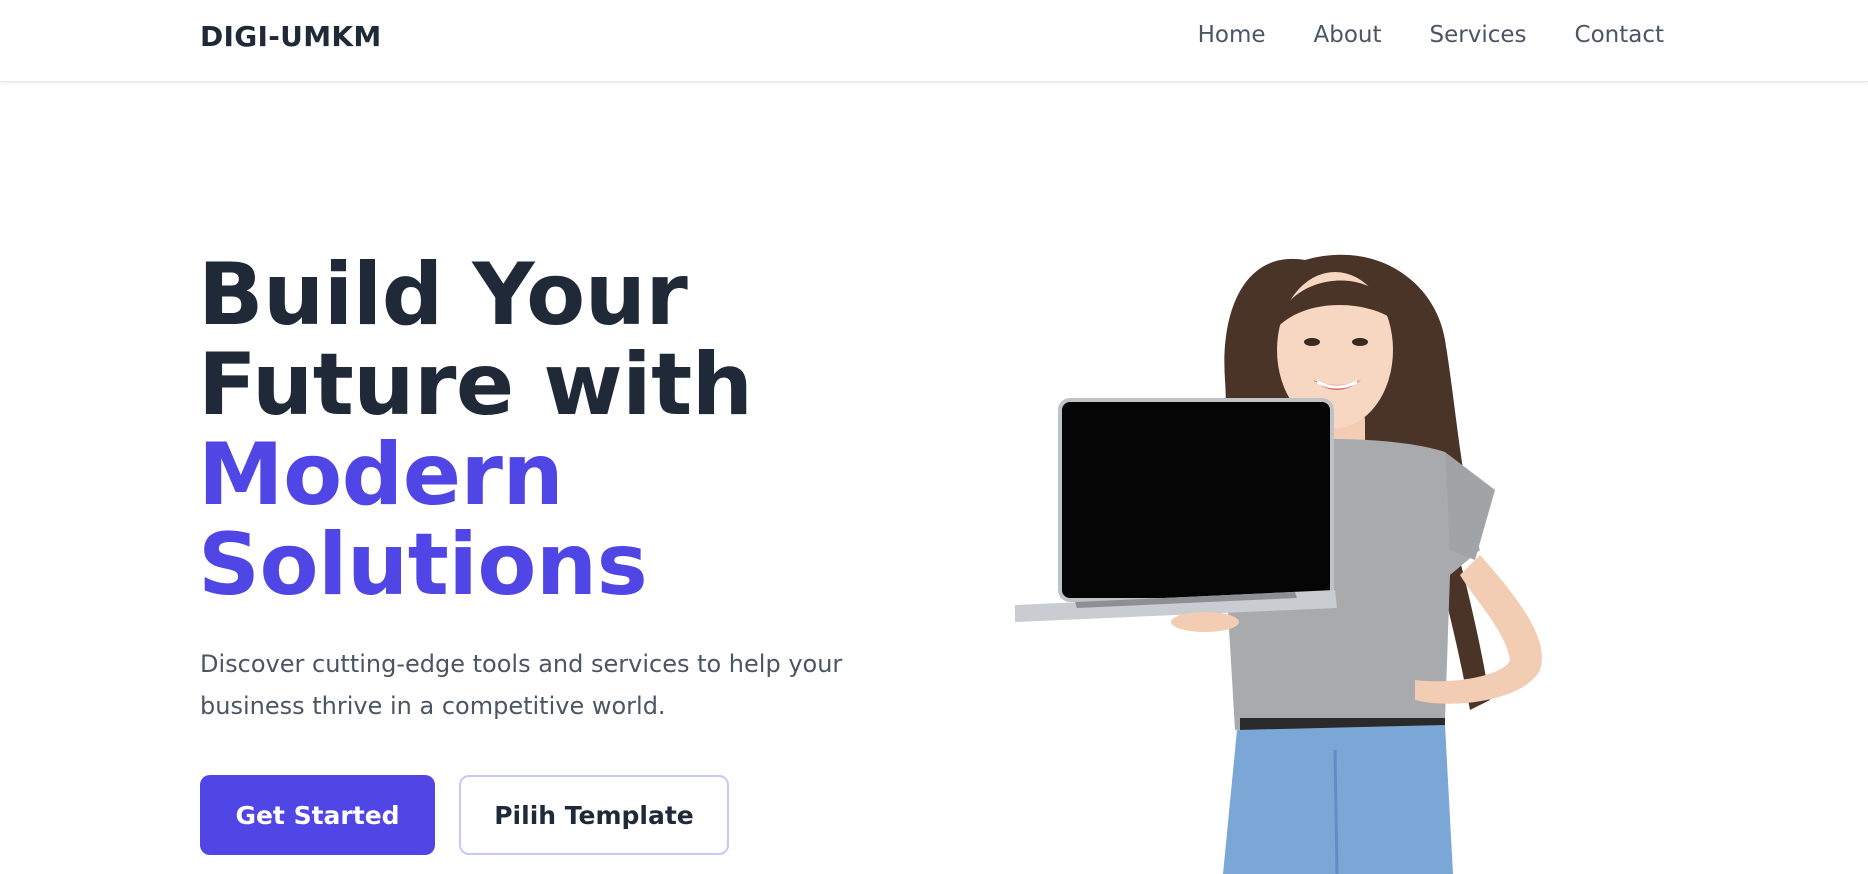 Image resolution: width=1868 pixels, height=874 pixels. What do you see at coordinates (381, 475) in the screenshot?
I see `hero-heading-accent-line-1: Modern` at bounding box center [381, 475].